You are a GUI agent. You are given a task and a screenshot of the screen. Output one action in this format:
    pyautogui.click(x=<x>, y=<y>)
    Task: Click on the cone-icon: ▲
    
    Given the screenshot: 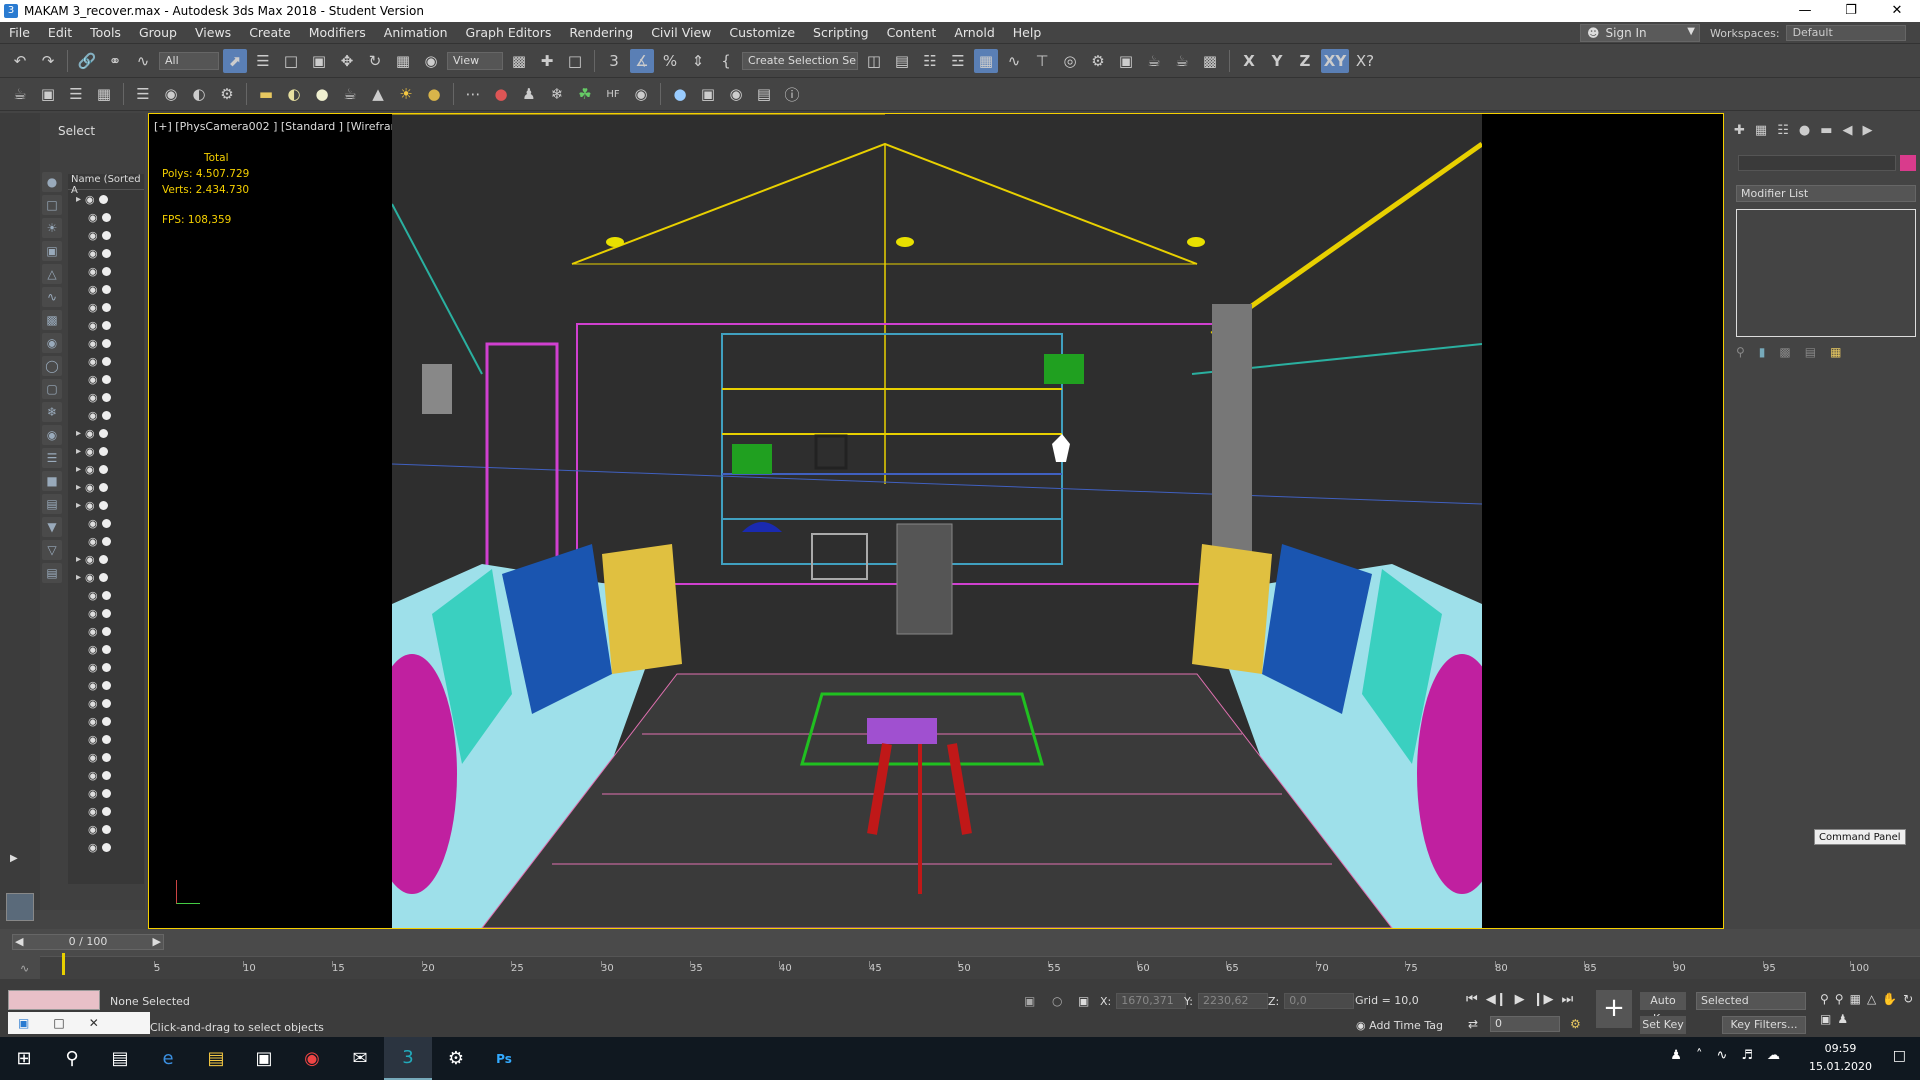 What is the action you would take?
    pyautogui.click(x=378, y=94)
    